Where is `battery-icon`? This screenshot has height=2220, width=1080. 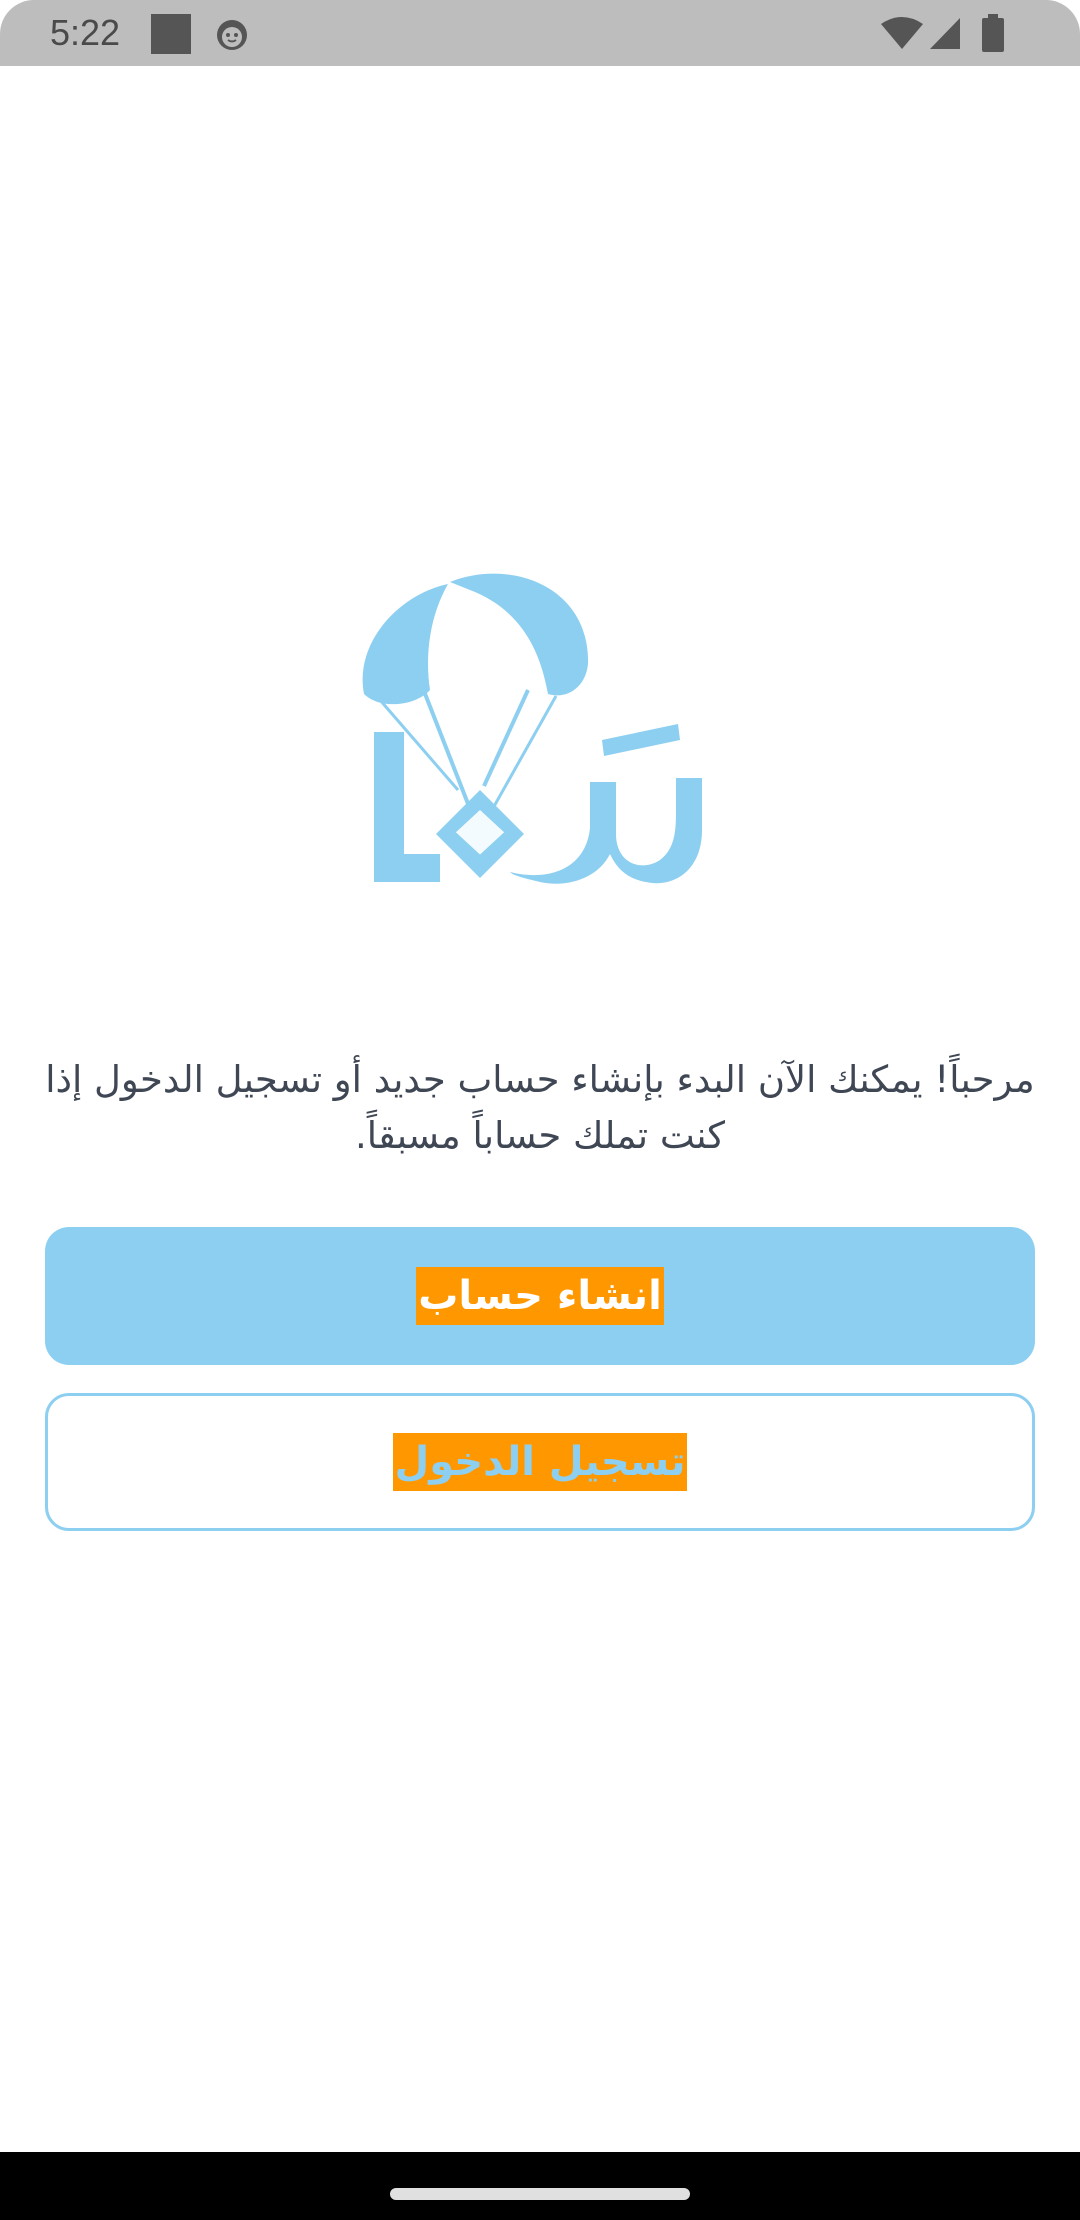
battery-icon is located at coordinates (993, 33).